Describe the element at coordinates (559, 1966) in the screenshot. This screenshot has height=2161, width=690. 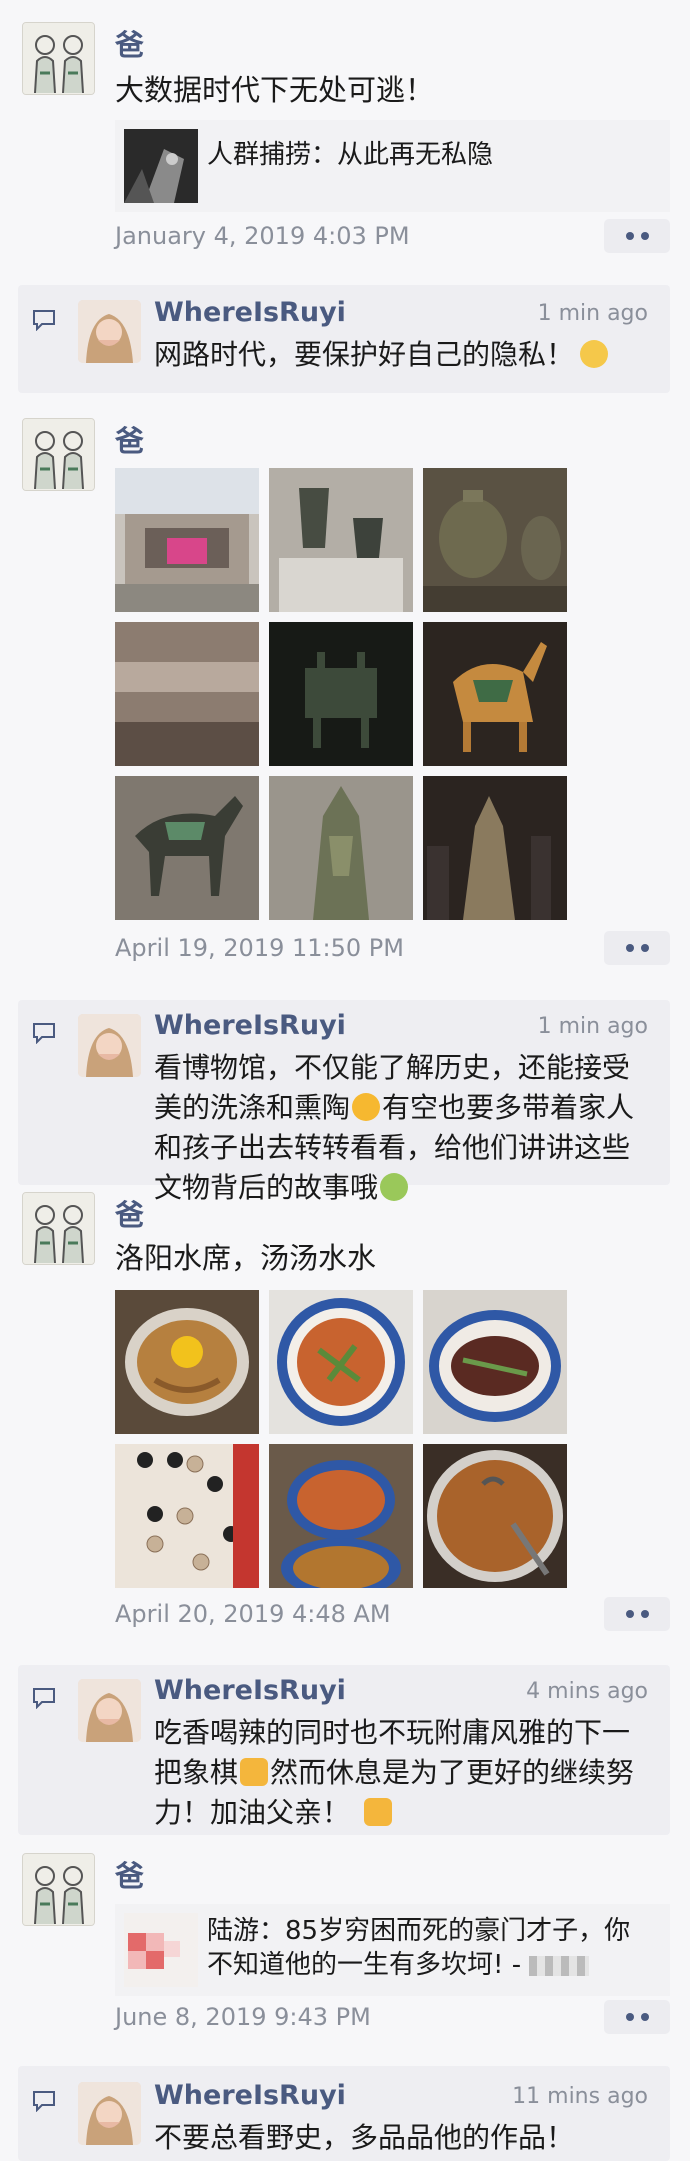
I see `blurred-icon` at that location.